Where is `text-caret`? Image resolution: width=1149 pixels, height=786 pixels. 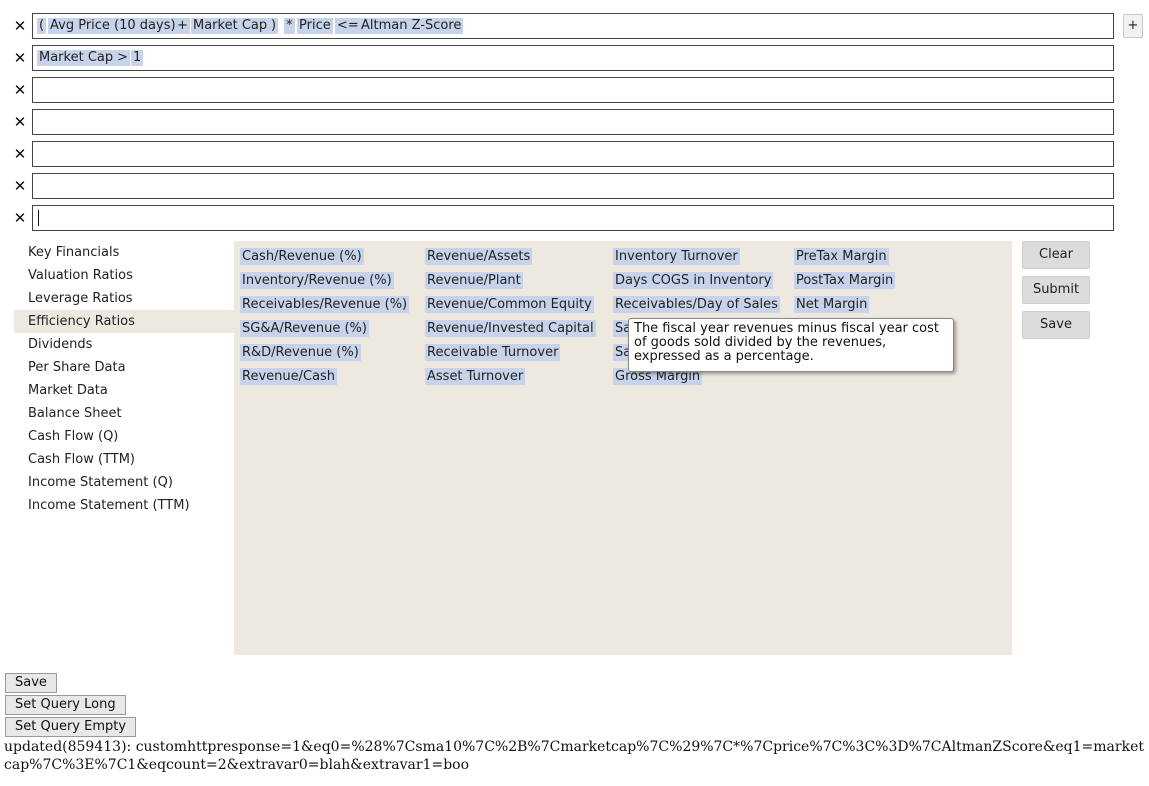 text-caret is located at coordinates (38, 218).